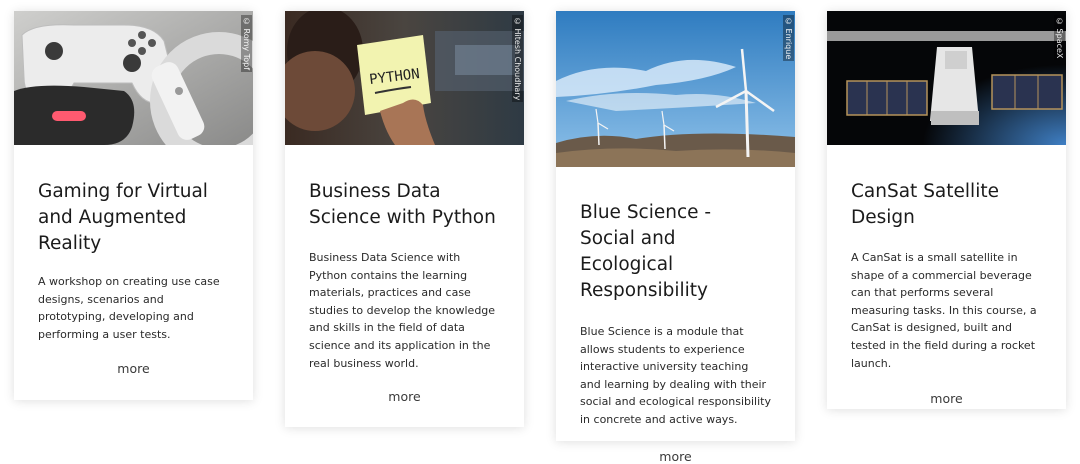 The image size is (1080, 464). I want to click on python-sticky-note-image: PYTHON © Hitesh Choudhary, so click(404, 78).